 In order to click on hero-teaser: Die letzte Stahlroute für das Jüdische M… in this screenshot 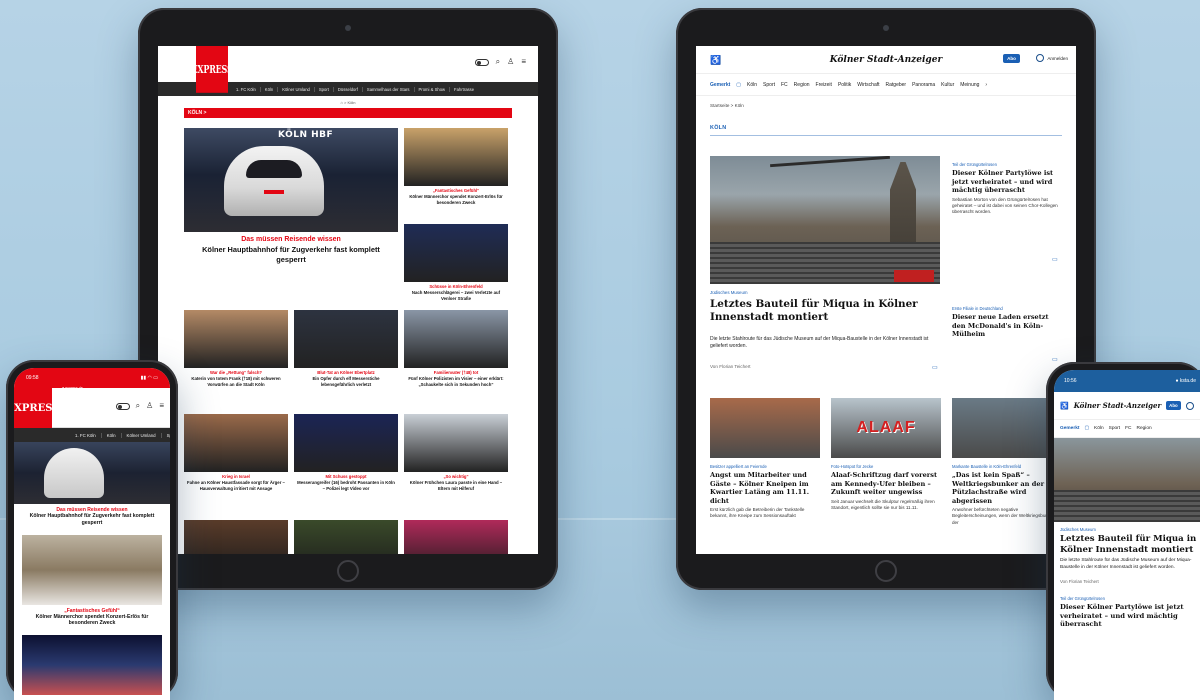, I will do `click(819, 342)`.